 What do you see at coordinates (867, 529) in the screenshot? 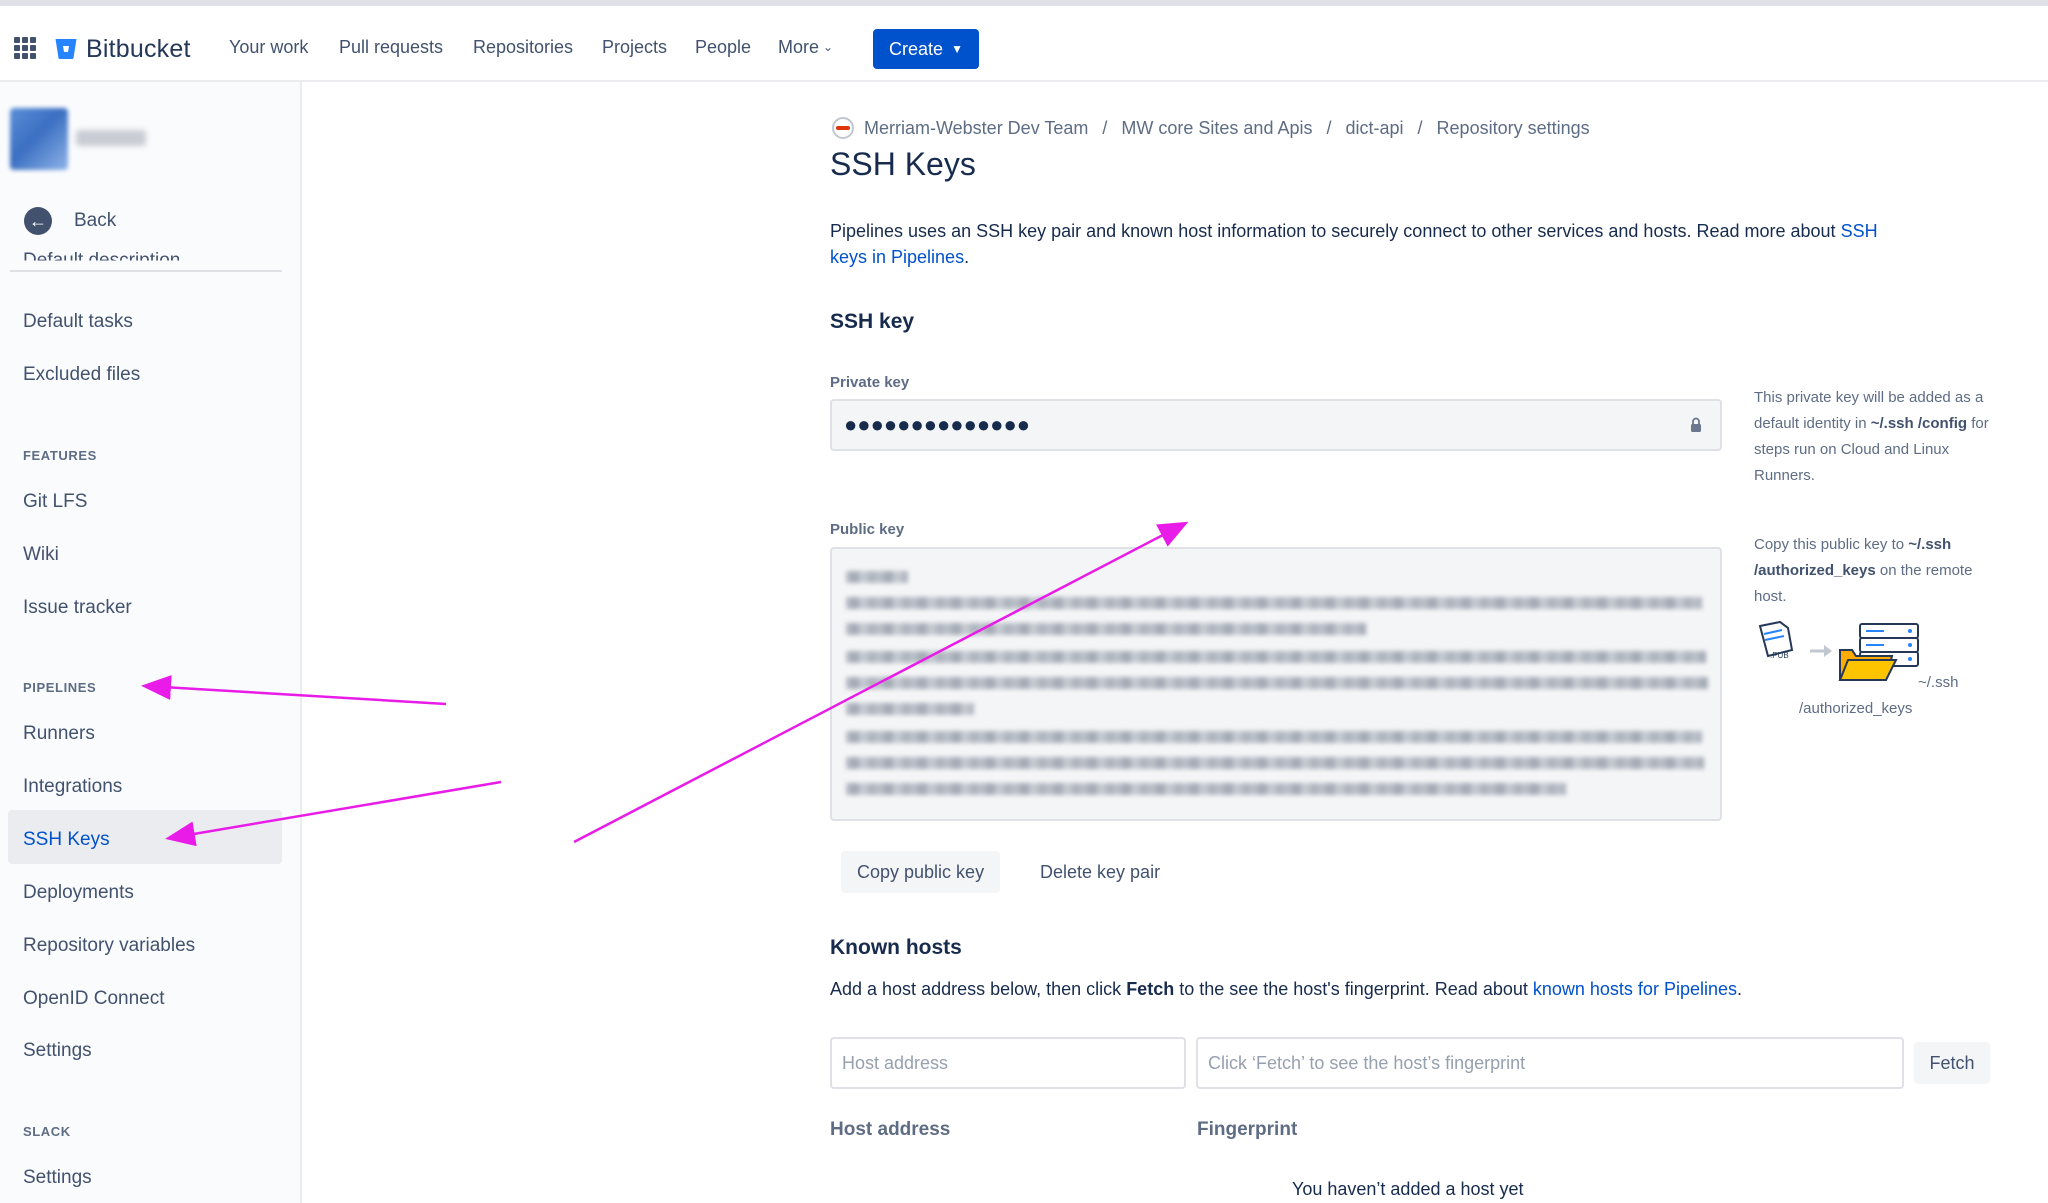
I see `public-key-label: Public key` at bounding box center [867, 529].